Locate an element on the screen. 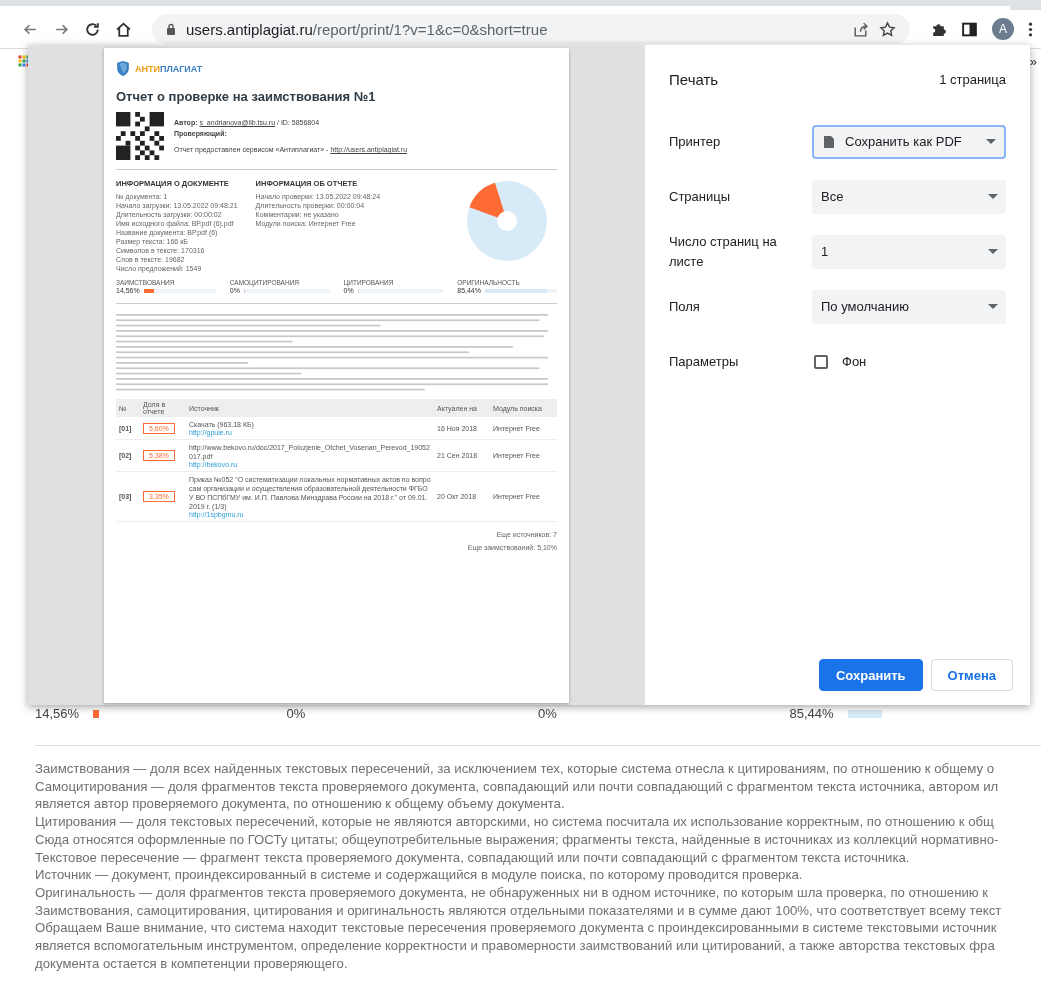  glossary-text: Самоцитирования — доля фрагментов текста проверяемого документа, совпадающий или почти совпадающий с фрагментом текста источника, автором ил is located at coordinates (517, 786).